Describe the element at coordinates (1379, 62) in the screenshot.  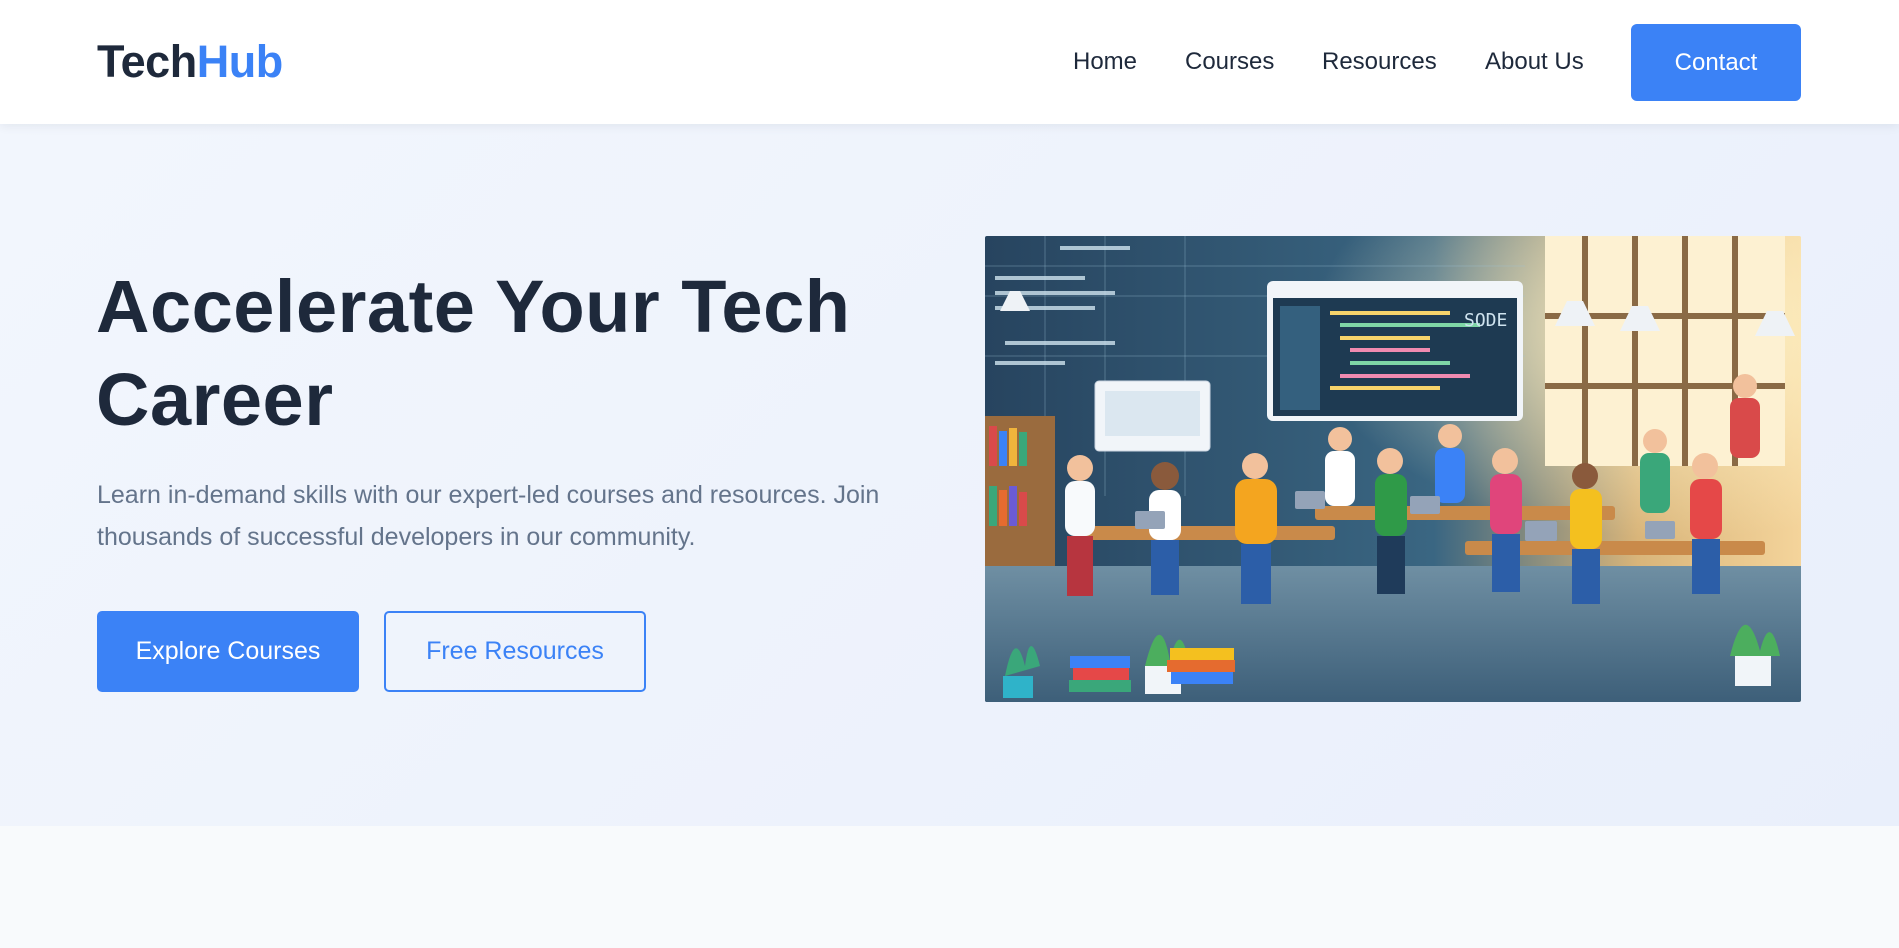
I see `nav-item-resources: Resources` at that location.